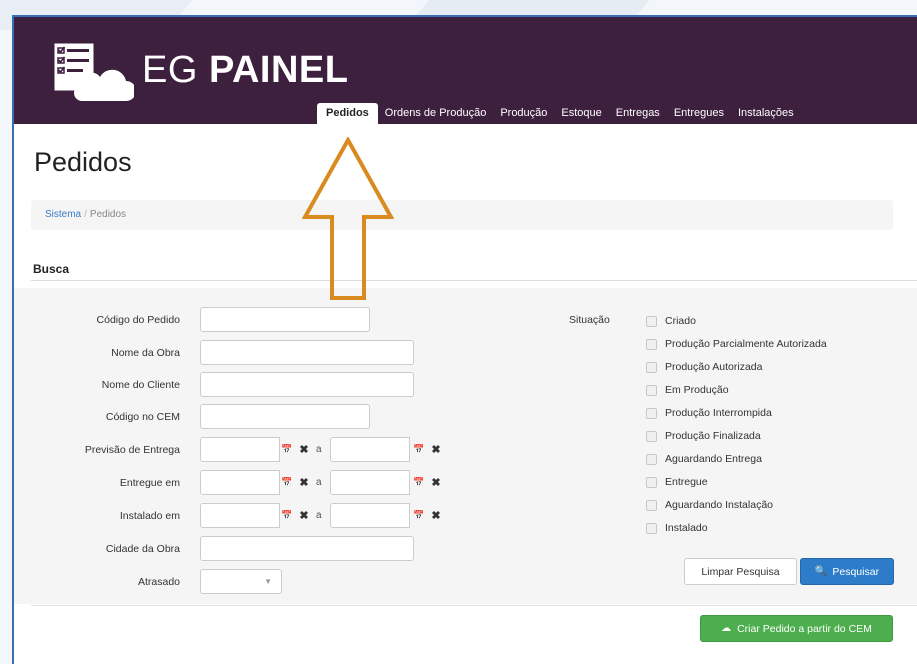 This screenshot has width=917, height=664. I want to click on checkbox-producao-interrompida: Produção Interrompida, so click(709, 413).